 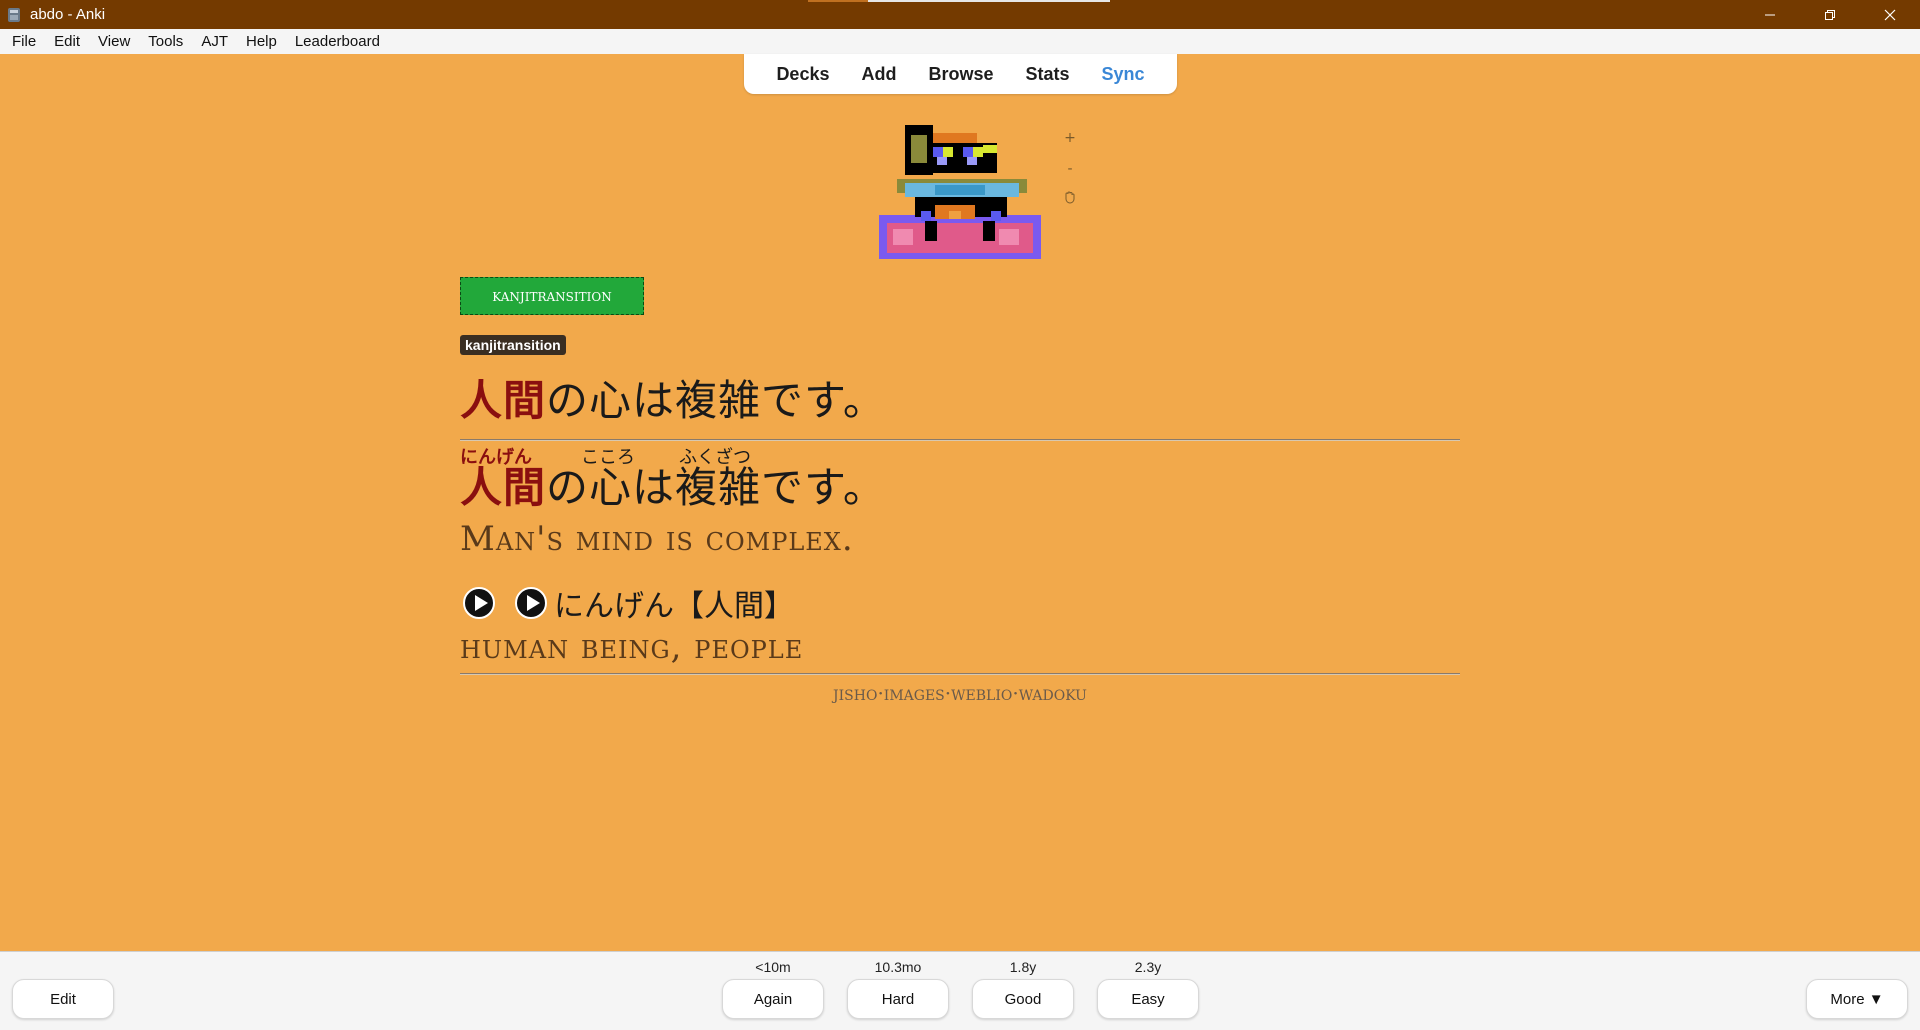 I want to click on card-tag: kanjitransition, so click(x=513, y=345).